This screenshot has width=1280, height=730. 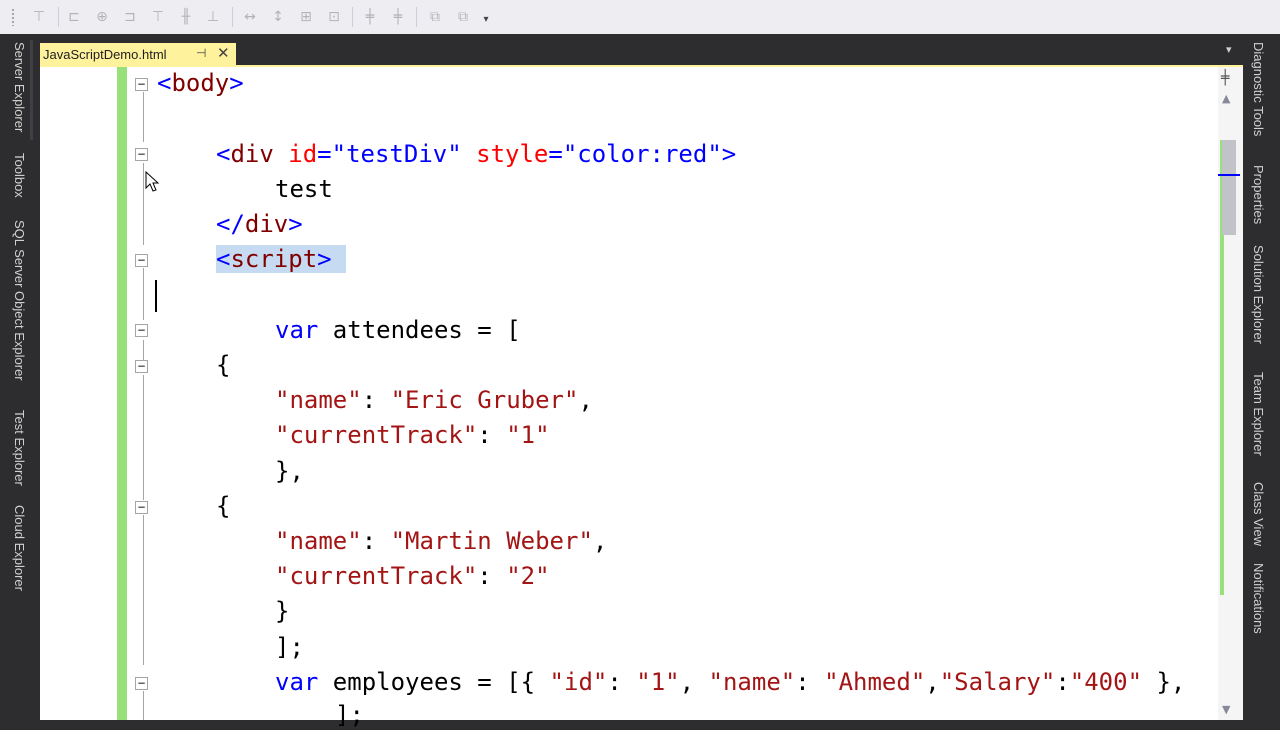 I want to click on tag-name: body, so click(x=200, y=83).